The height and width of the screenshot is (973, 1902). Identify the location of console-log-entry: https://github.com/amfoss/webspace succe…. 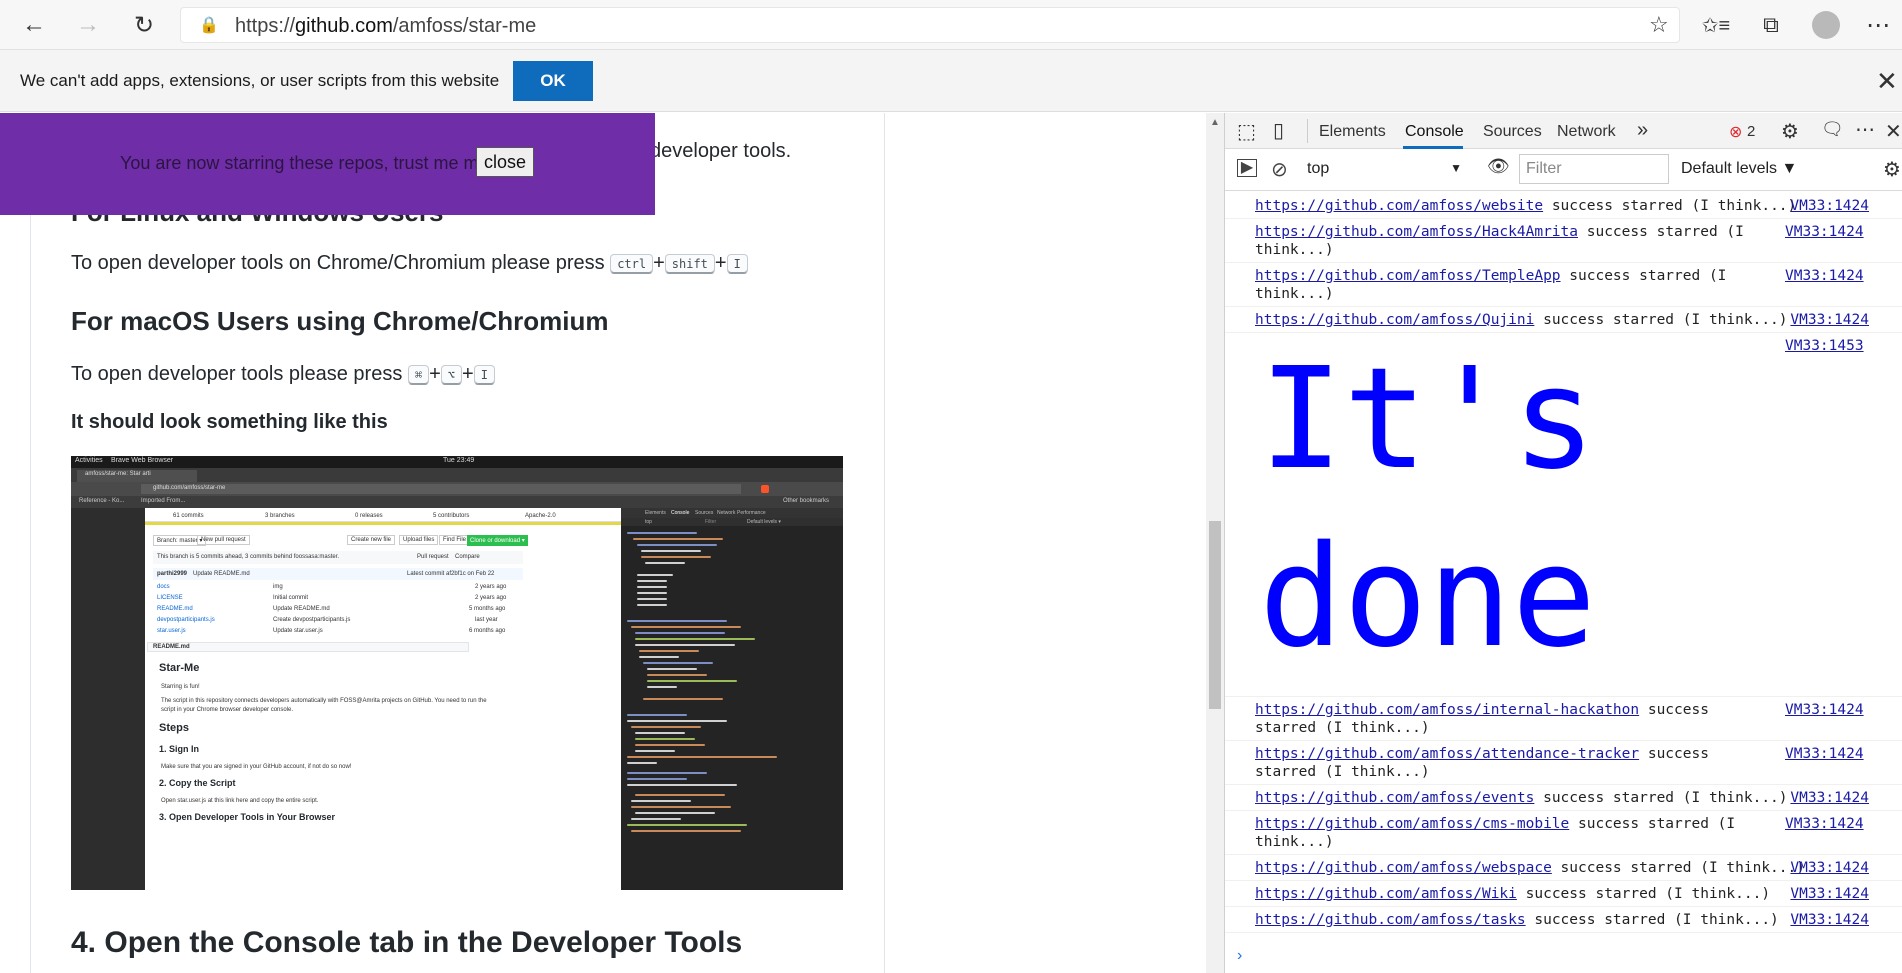
(1562, 868).